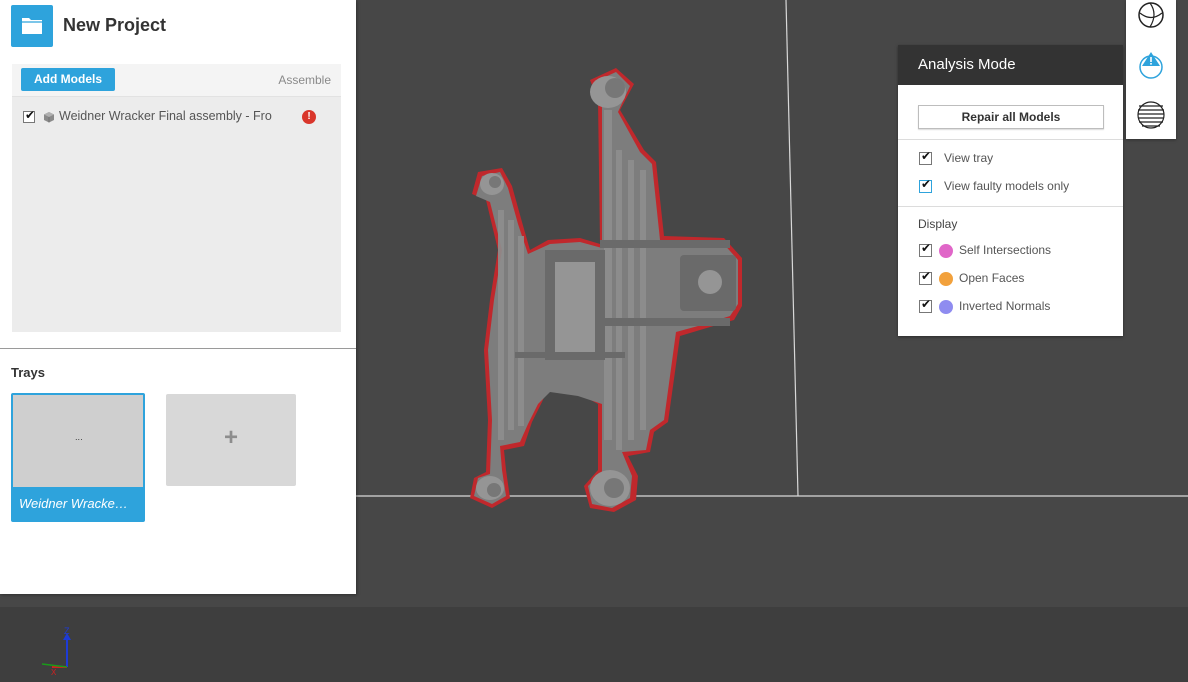  Describe the element at coordinates (28, 372) in the screenshot. I see `trays-heading: Trays` at that location.